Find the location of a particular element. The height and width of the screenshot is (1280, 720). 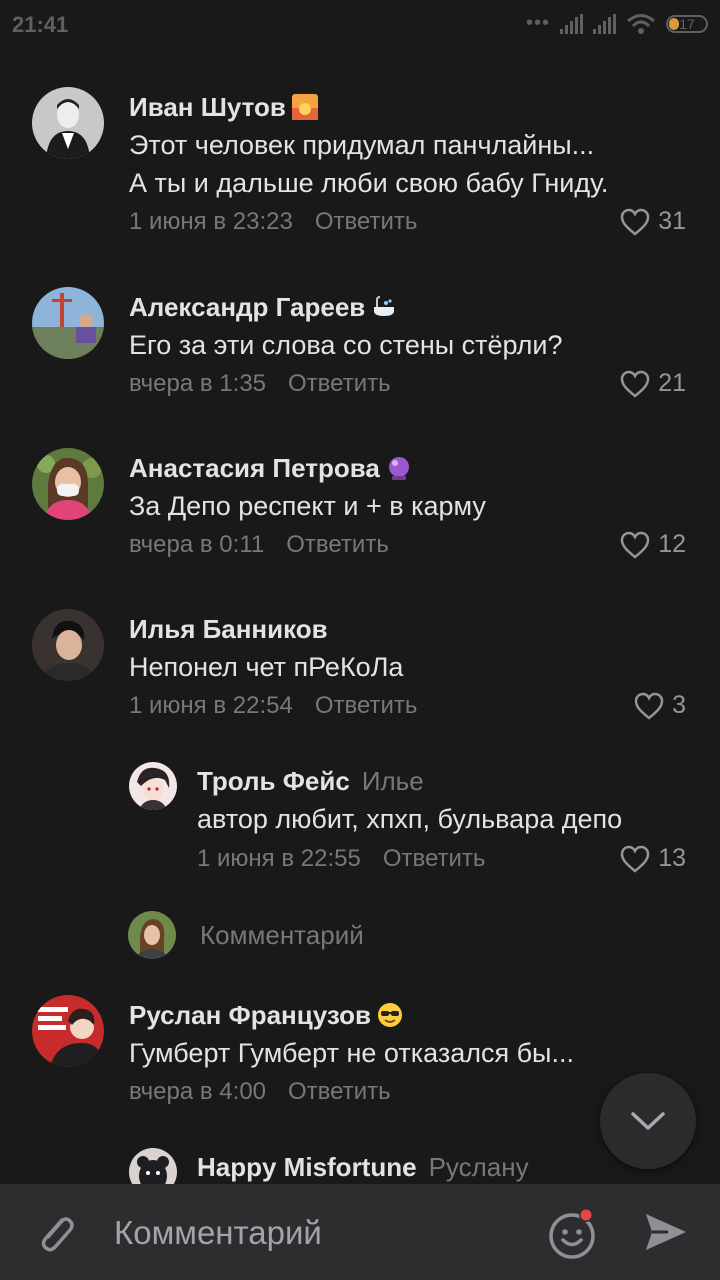

sunset-emoji-icon is located at coordinates (304, 107).